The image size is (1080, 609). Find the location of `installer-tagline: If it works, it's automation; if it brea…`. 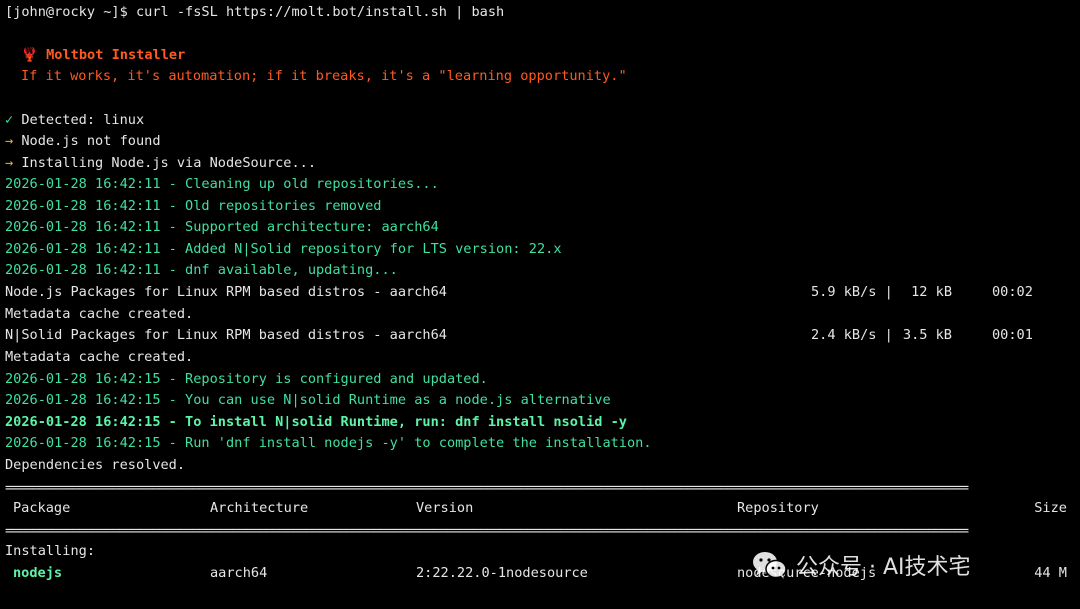

installer-tagline: If it works, it's automation; if it brea… is located at coordinates (324, 76).